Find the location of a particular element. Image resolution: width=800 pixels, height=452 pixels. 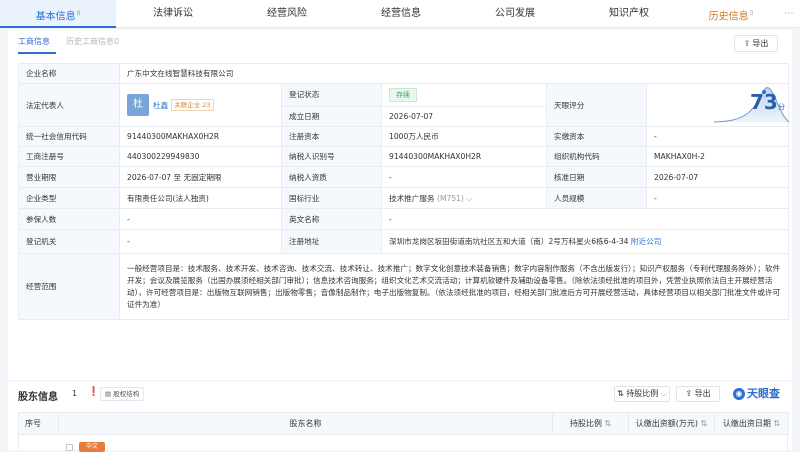

org-code-label: 组织机构代码 is located at coordinates (596, 156).